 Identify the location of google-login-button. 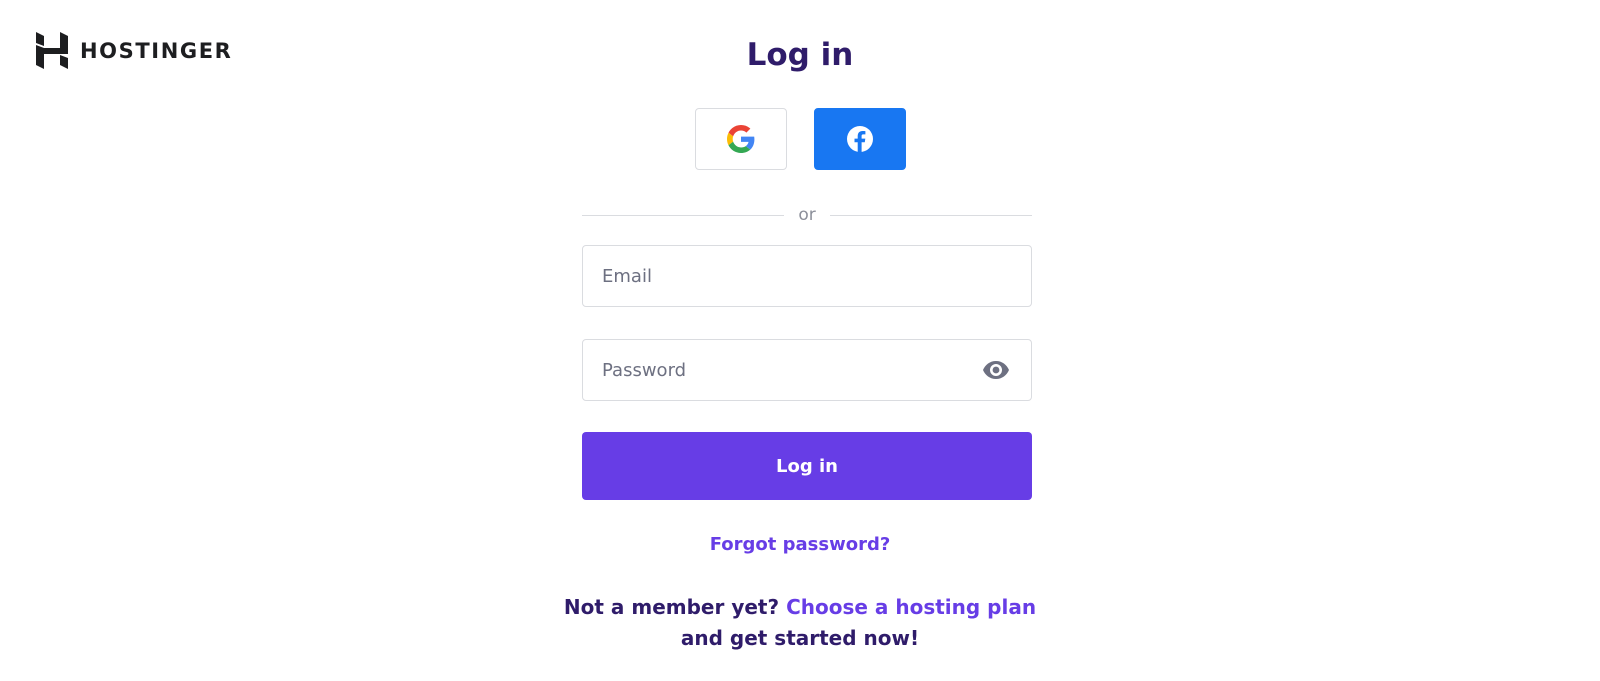
(740, 139).